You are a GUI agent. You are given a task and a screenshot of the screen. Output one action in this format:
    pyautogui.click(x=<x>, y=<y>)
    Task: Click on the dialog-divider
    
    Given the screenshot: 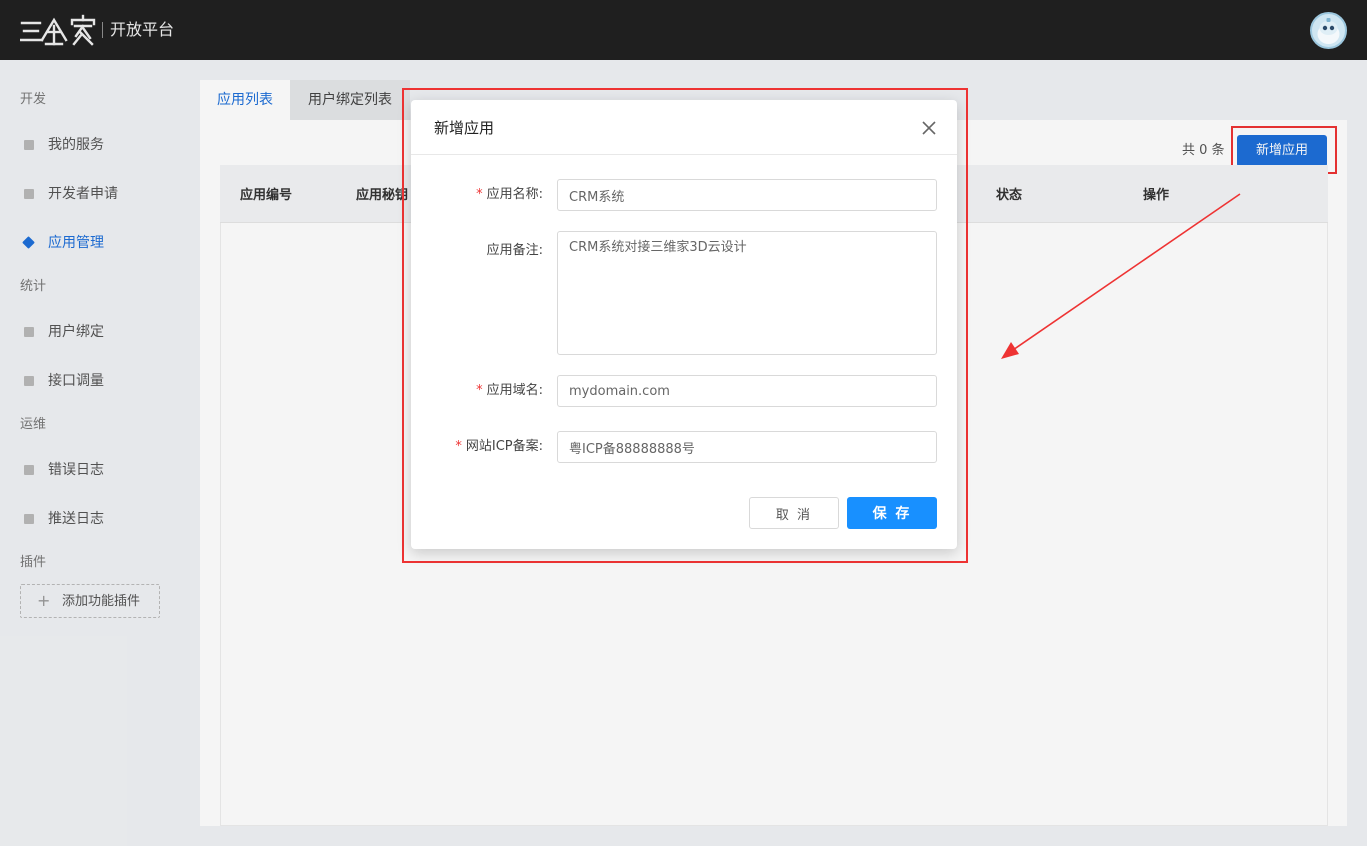 What is the action you would take?
    pyautogui.click(x=684, y=154)
    